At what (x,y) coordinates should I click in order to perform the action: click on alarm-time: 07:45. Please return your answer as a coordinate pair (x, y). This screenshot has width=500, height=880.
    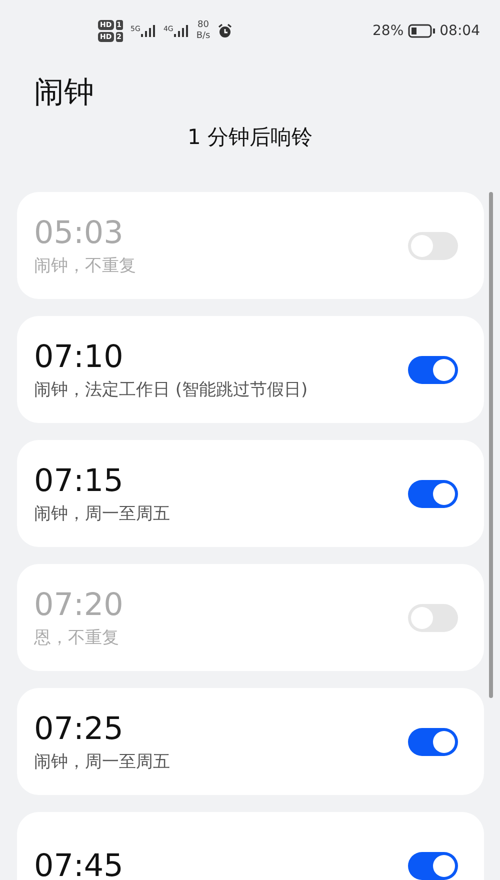
    Looking at the image, I should click on (79, 863).